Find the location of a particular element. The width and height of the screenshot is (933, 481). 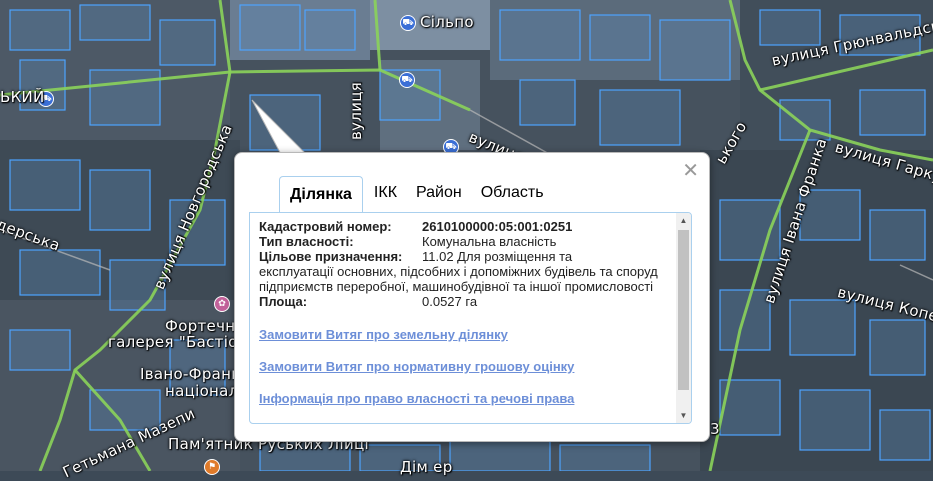

popup-tabs: Ділянка ІКК Район Область is located at coordinates (417, 194).